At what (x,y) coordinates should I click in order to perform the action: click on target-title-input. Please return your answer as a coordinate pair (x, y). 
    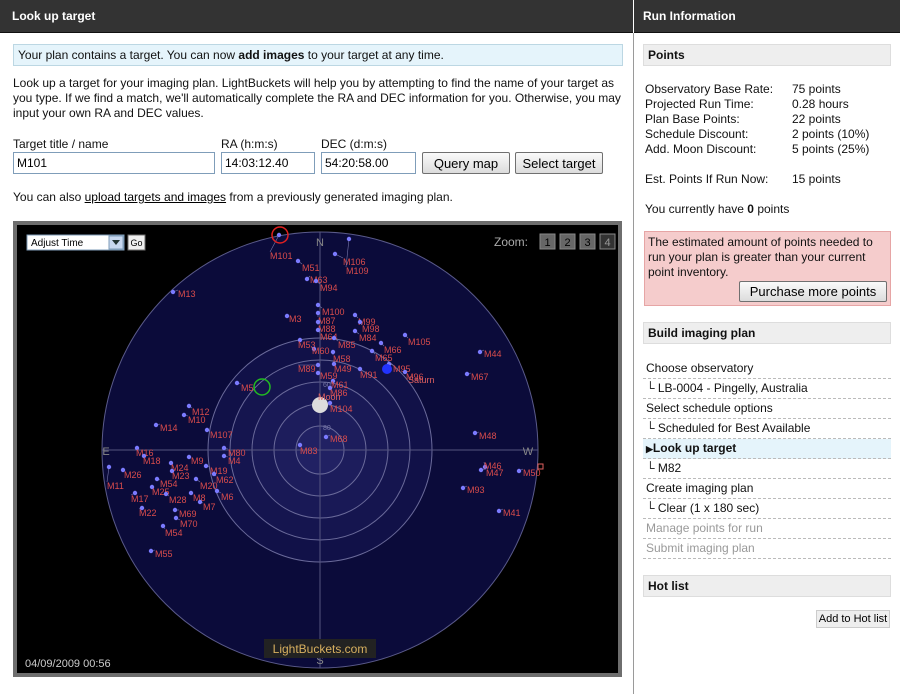
    Looking at the image, I should click on (114, 163).